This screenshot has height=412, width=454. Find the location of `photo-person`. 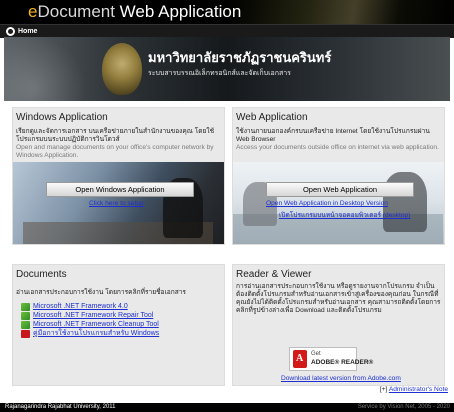

photo-person is located at coordinates (405, 202).